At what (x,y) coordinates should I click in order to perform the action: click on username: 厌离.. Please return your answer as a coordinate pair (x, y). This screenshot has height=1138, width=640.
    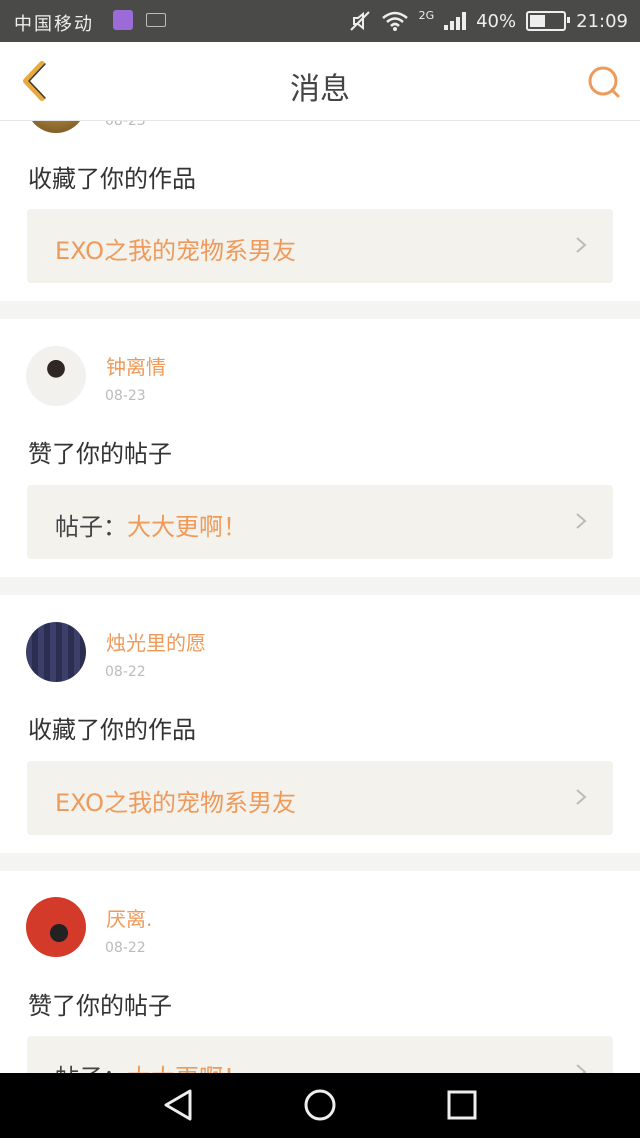
    Looking at the image, I should click on (129, 917).